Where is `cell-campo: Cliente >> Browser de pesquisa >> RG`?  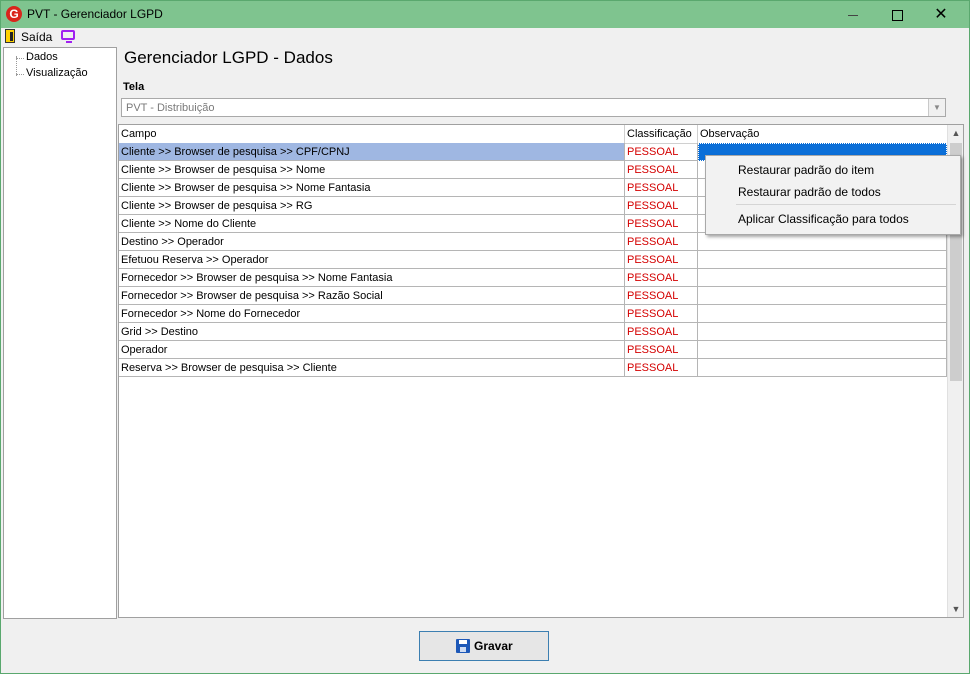 cell-campo: Cliente >> Browser de pesquisa >> RG is located at coordinates (372, 206).